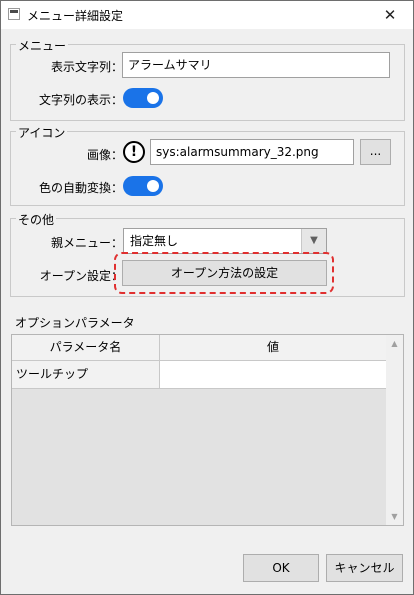 The height and width of the screenshot is (595, 414). I want to click on other-group: その他 親メニュー： 指定無し ▼ オープン設定： オープン方法の設定, so click(207, 254).